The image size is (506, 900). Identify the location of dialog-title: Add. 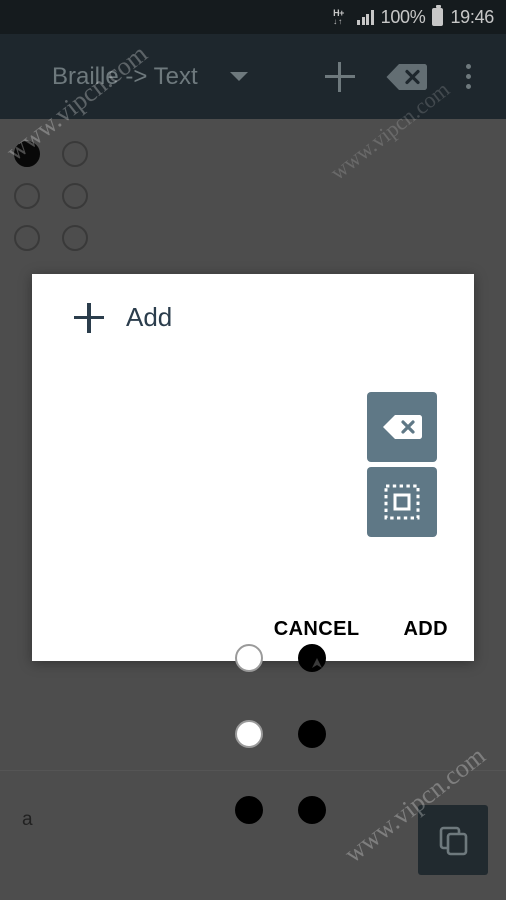
(149, 317).